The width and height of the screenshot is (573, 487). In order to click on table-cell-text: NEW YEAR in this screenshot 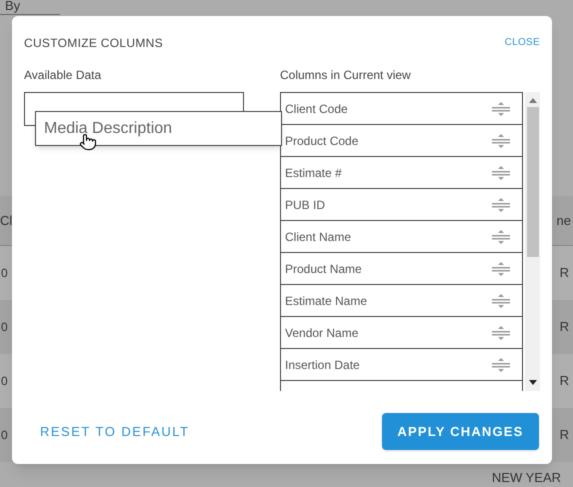, I will do `click(526, 478)`.